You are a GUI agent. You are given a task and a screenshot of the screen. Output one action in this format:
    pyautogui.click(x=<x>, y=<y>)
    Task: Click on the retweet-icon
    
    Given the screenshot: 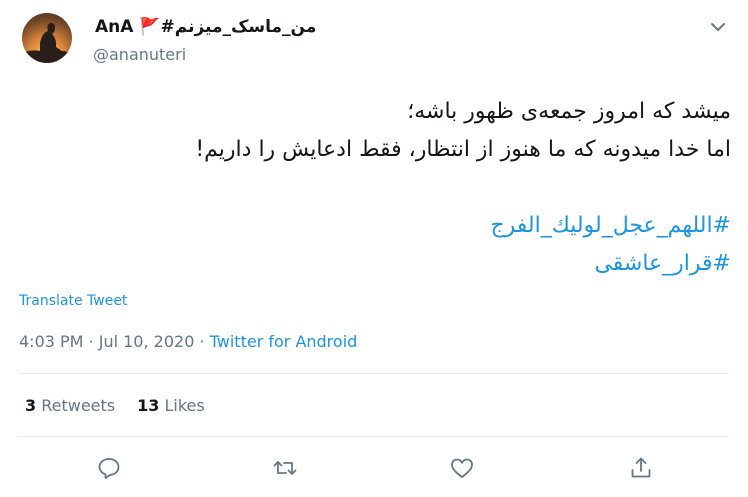 What is the action you would take?
    pyautogui.click(x=285, y=468)
    